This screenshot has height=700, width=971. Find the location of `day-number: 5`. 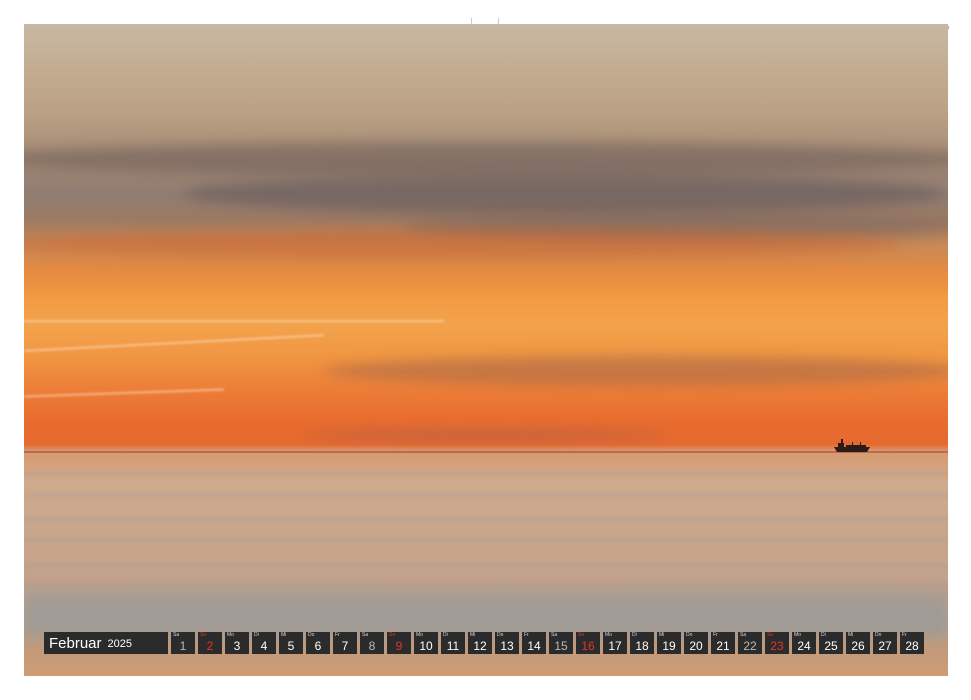

day-number: 5 is located at coordinates (291, 646).